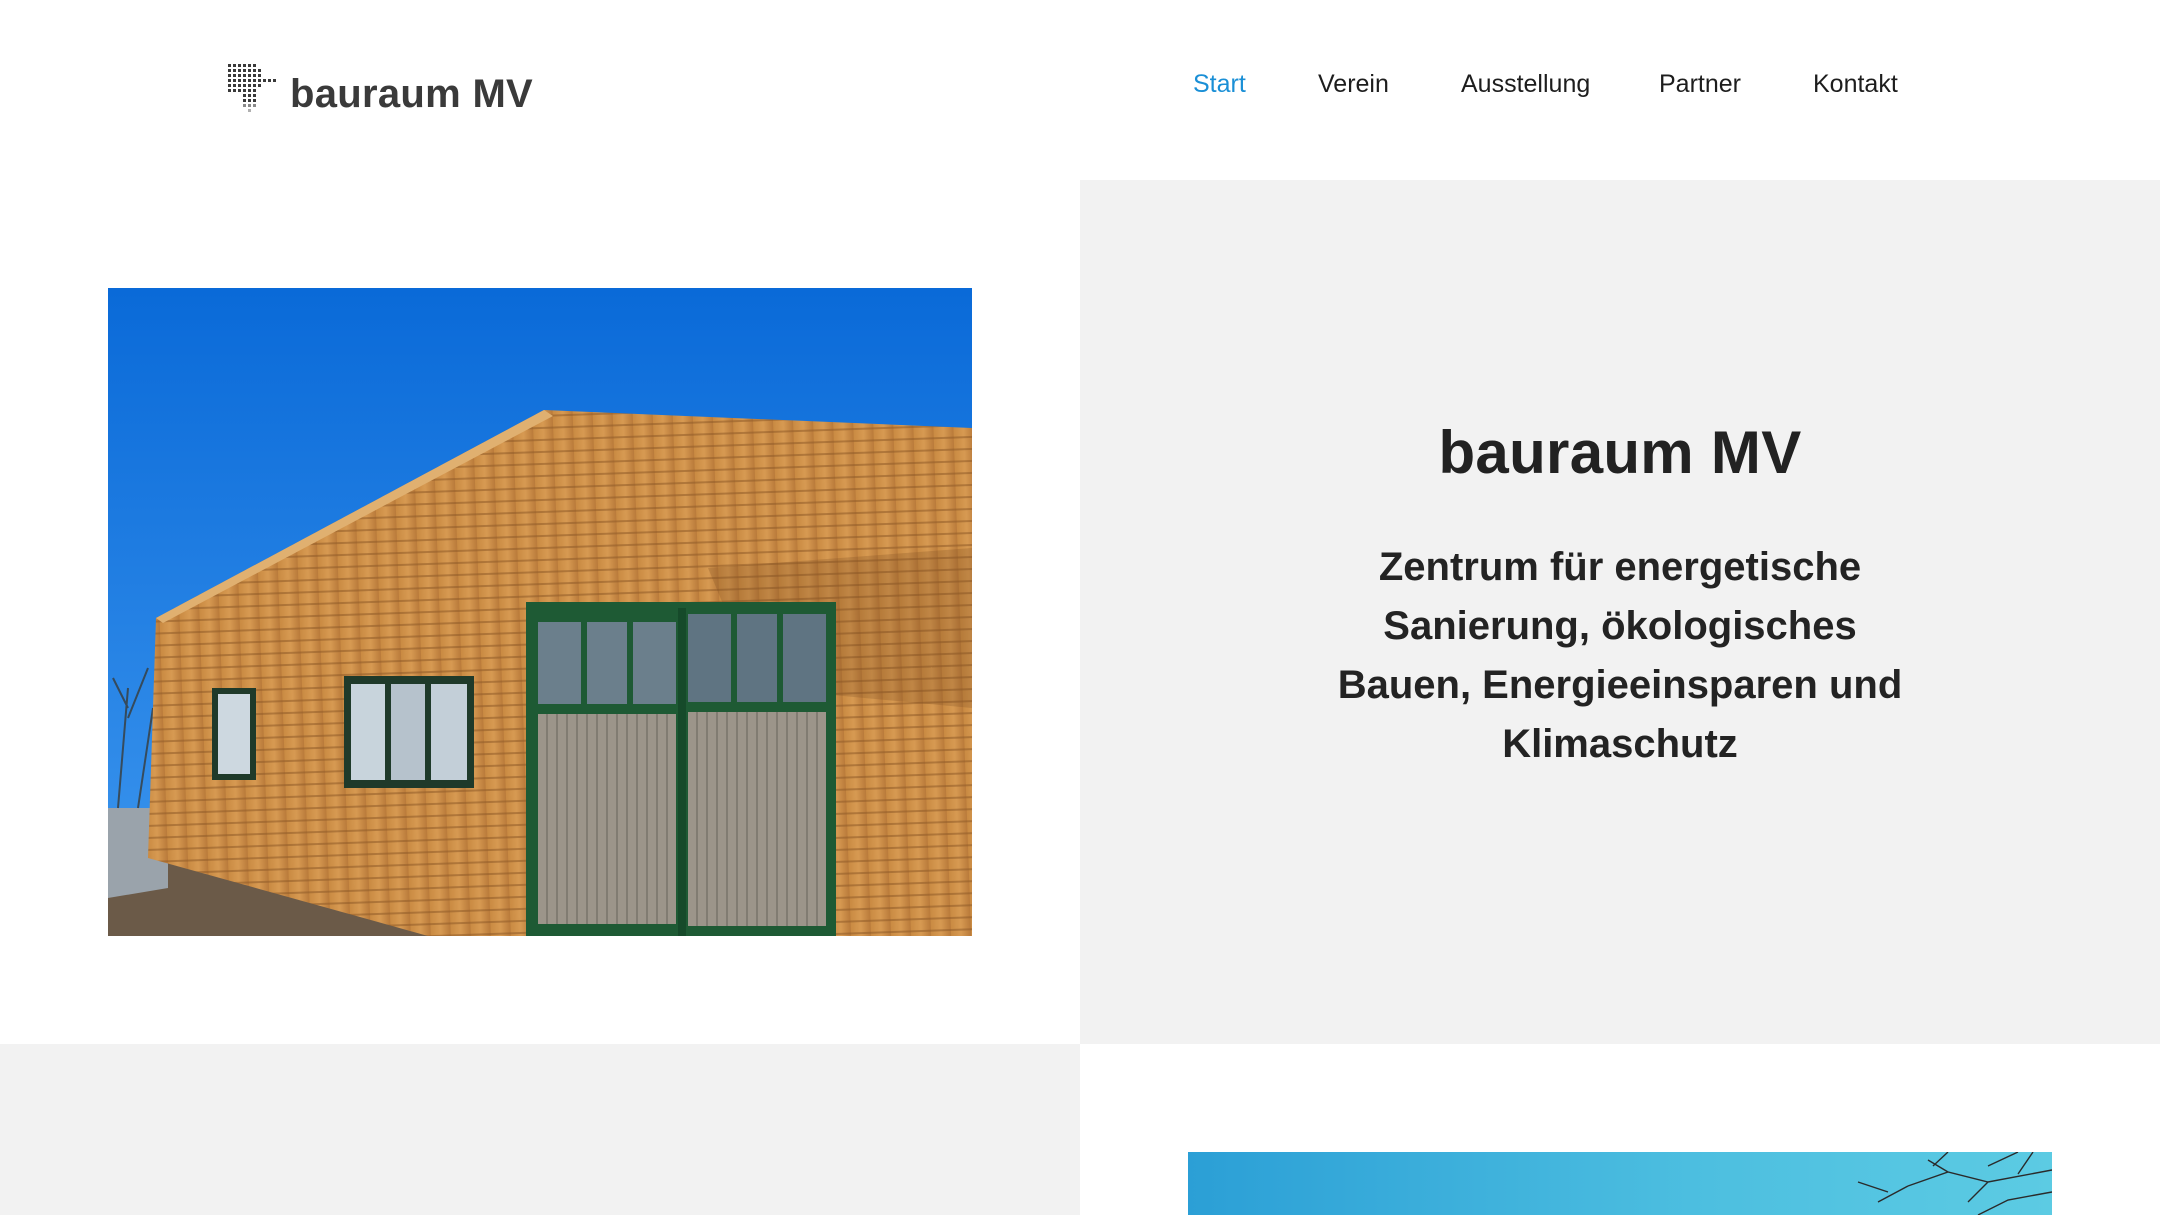  Describe the element at coordinates (1525, 84) in the screenshot. I see `nav-item-ausstellung: Ausstellung` at that location.